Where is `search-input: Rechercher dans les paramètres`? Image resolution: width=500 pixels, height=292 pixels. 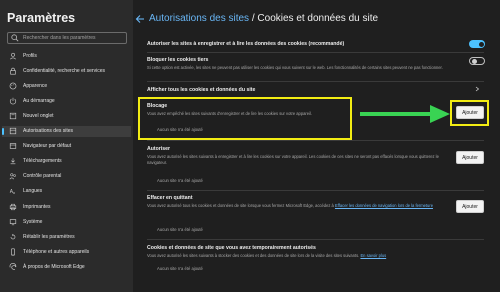 search-input: Rechercher dans les paramètres is located at coordinates (67, 38).